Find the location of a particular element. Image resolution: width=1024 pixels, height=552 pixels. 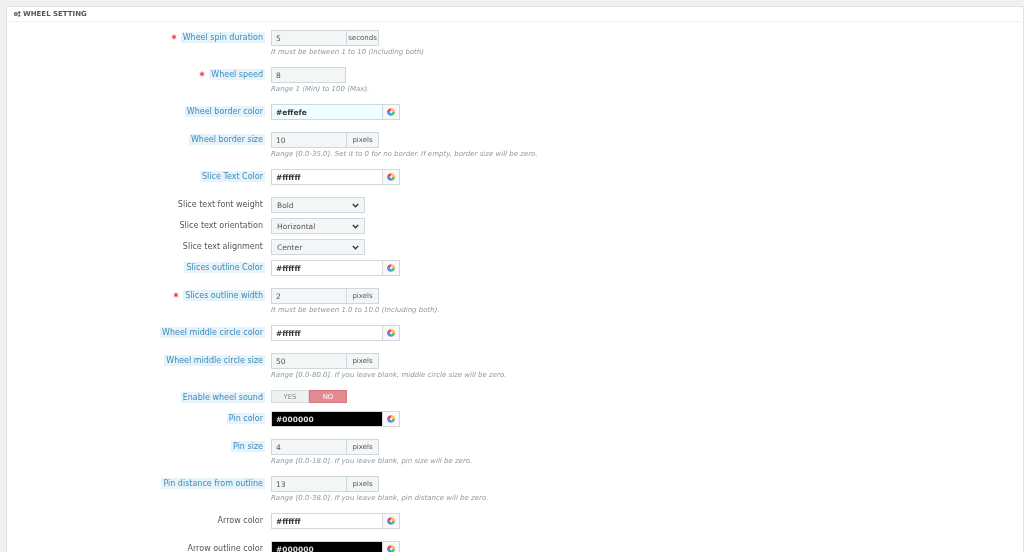

field-label: Enable wheel sound is located at coordinates (222, 397).